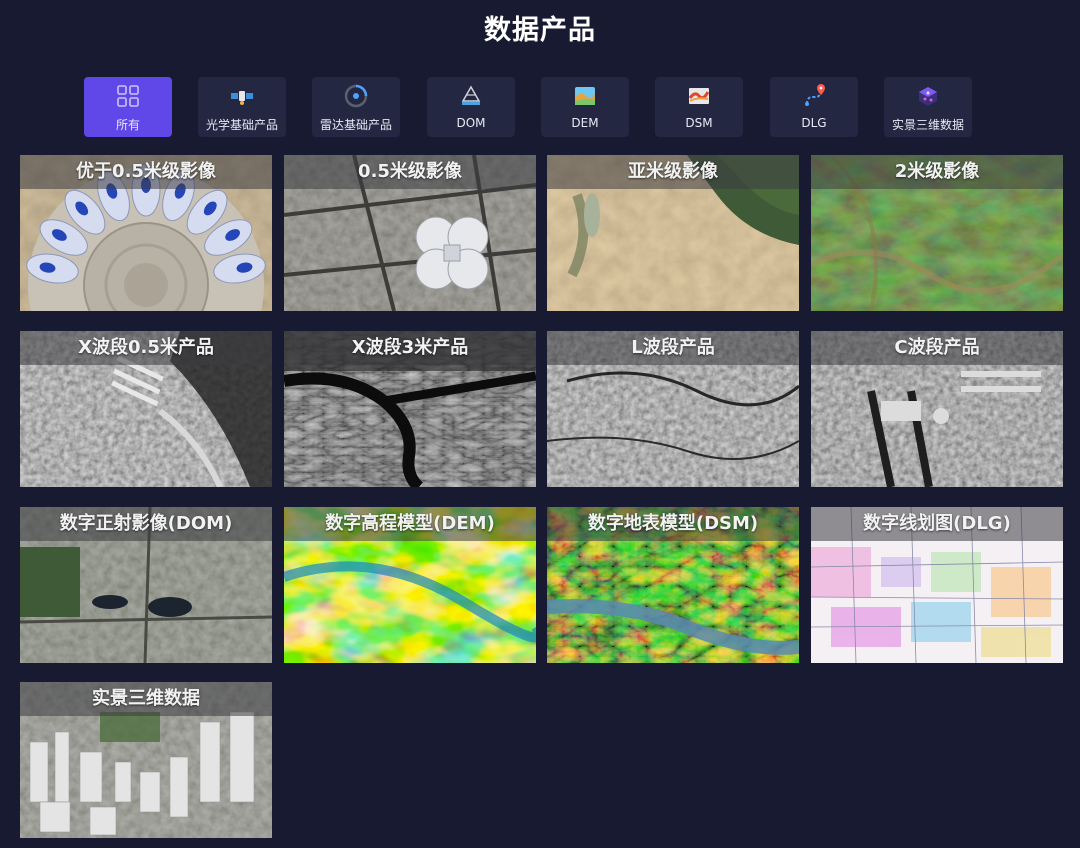 The height and width of the screenshot is (848, 1080). I want to click on tab-label: DEM, so click(585, 123).